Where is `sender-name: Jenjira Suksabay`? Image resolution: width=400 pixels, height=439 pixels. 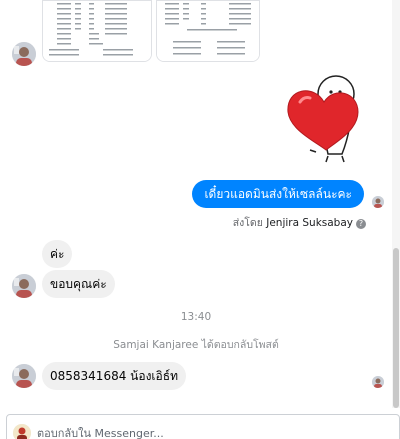
sender-name: Jenjira Suksabay is located at coordinates (309, 223).